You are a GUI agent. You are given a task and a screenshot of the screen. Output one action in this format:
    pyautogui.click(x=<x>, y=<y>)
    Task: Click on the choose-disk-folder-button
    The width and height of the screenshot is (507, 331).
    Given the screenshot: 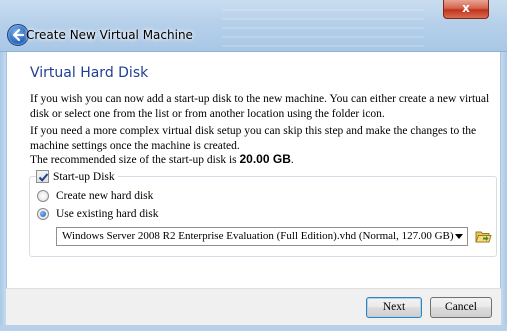 What is the action you would take?
    pyautogui.click(x=483, y=236)
    